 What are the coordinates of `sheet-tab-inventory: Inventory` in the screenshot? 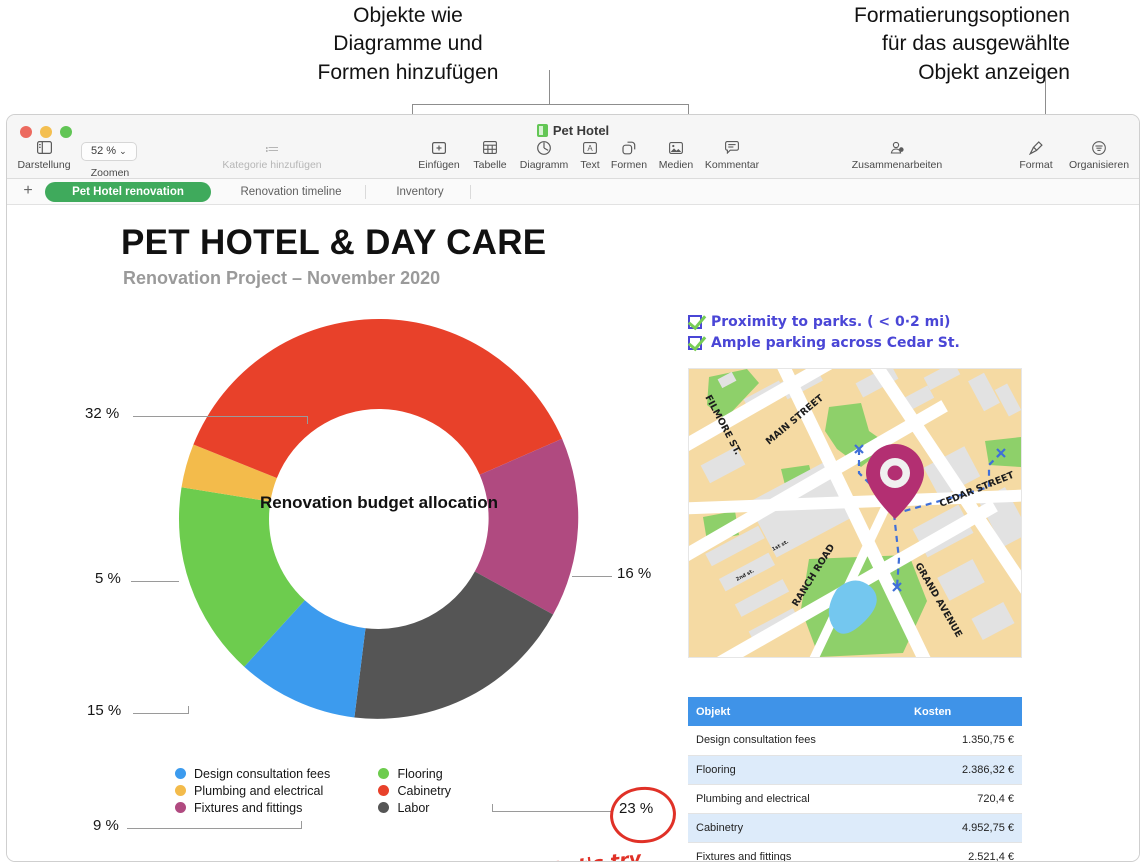 It's located at (420, 192).